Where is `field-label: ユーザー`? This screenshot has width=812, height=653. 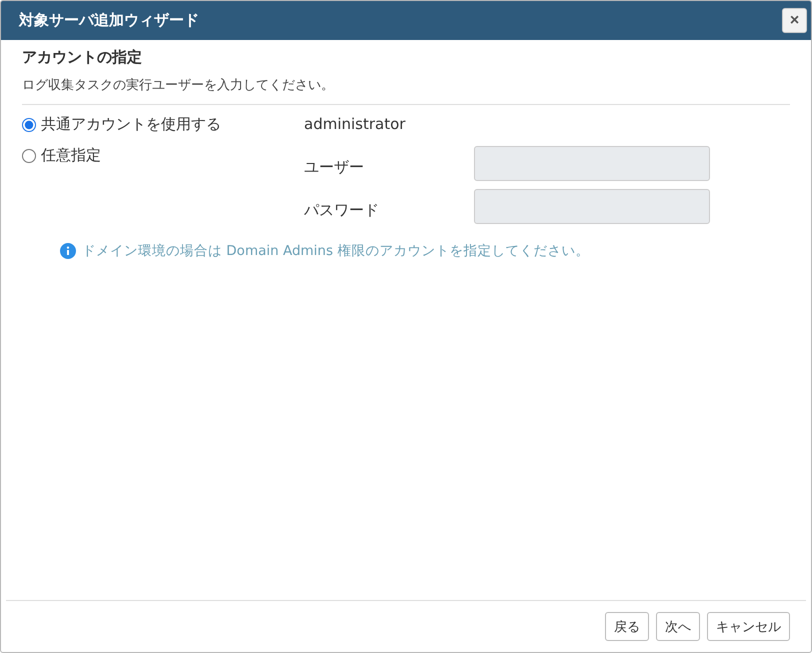
field-label: ユーザー is located at coordinates (334, 167).